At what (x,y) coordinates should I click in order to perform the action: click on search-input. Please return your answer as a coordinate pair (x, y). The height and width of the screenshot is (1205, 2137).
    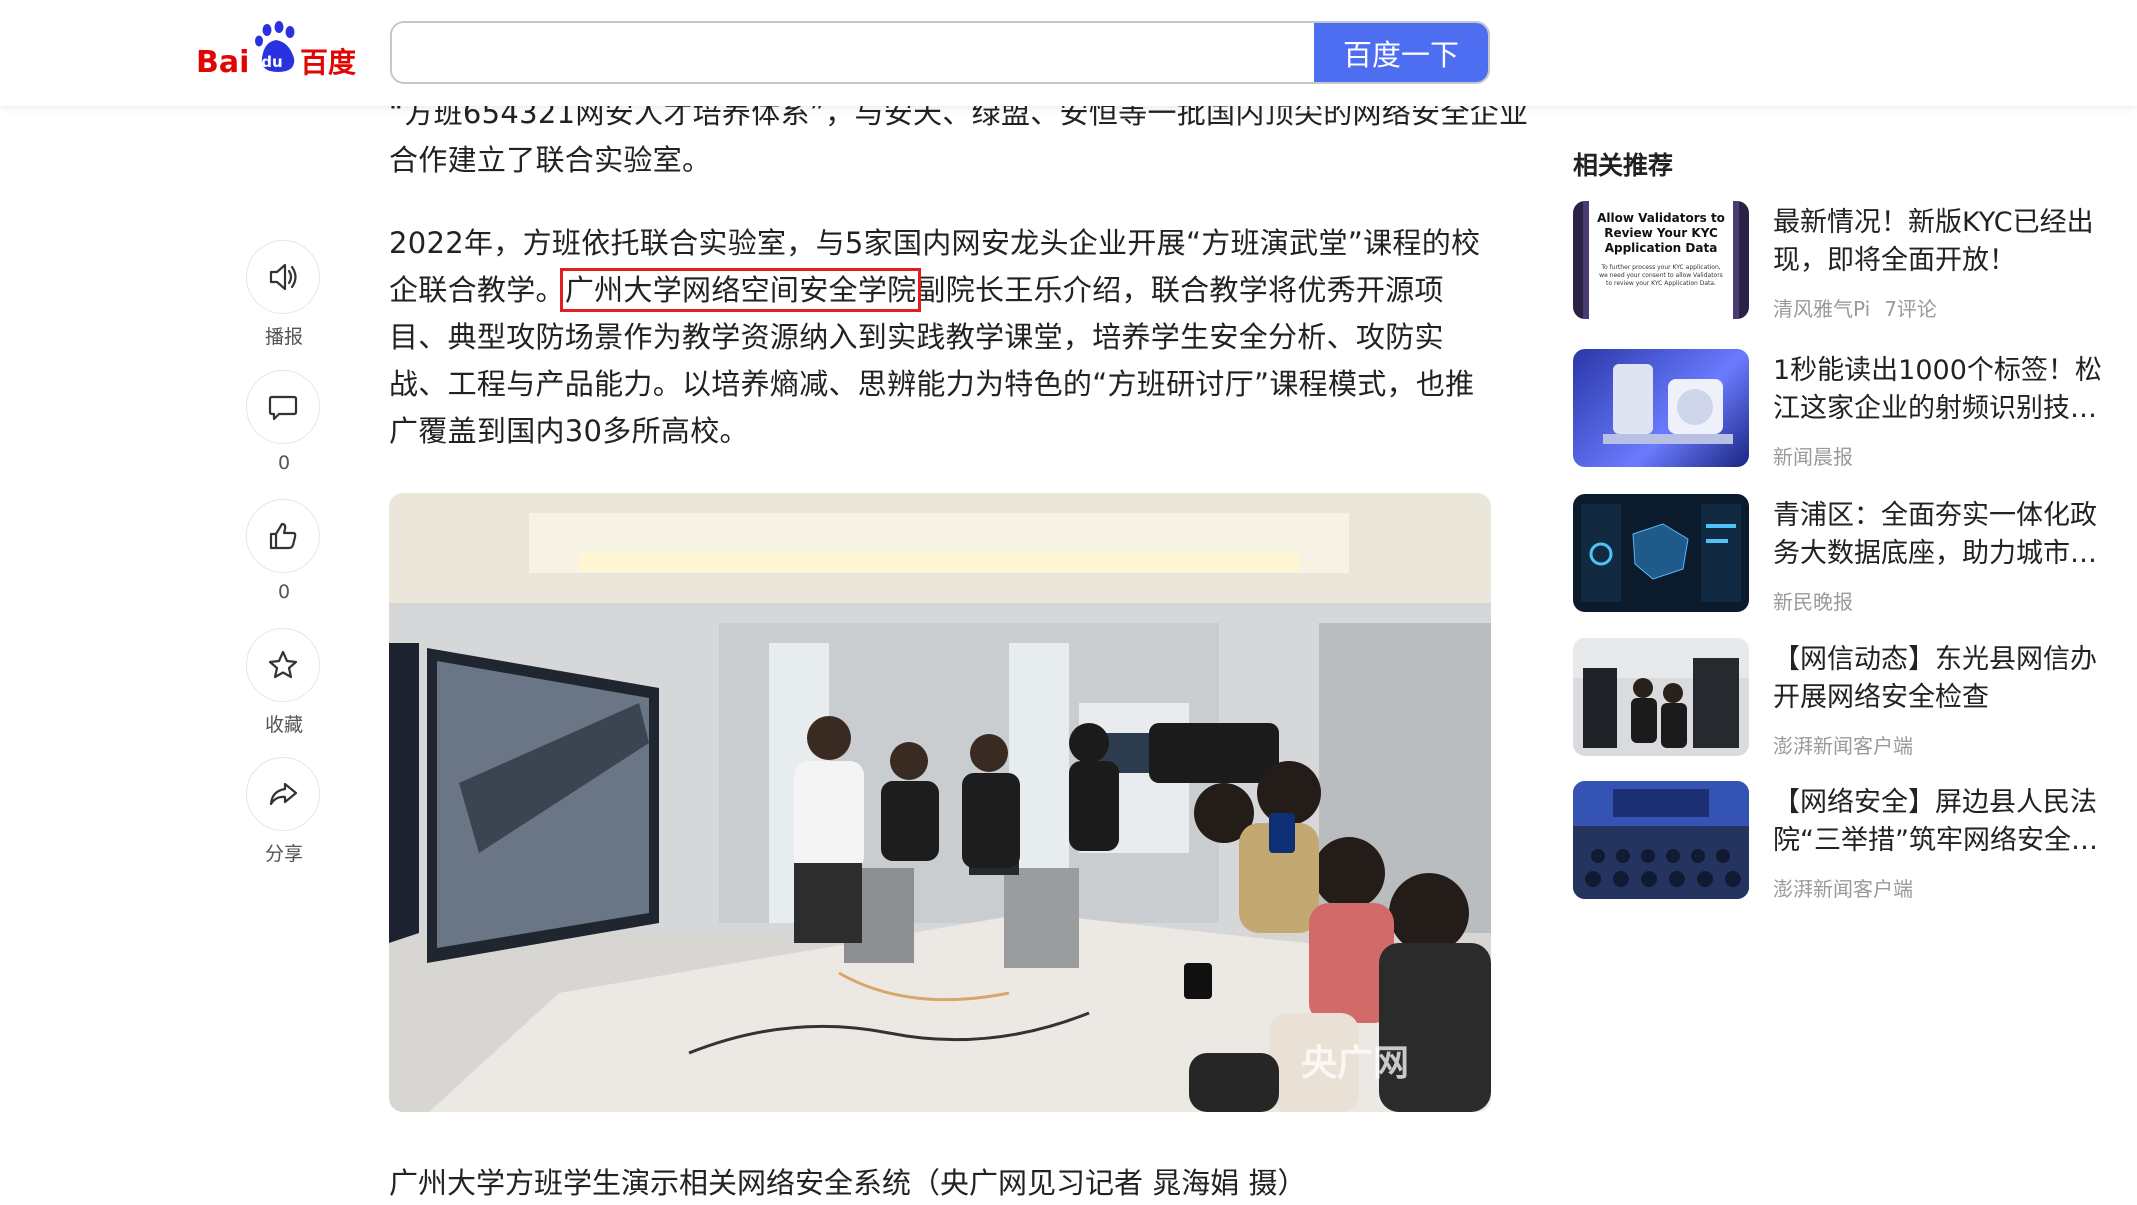
    Looking at the image, I should click on (854, 52).